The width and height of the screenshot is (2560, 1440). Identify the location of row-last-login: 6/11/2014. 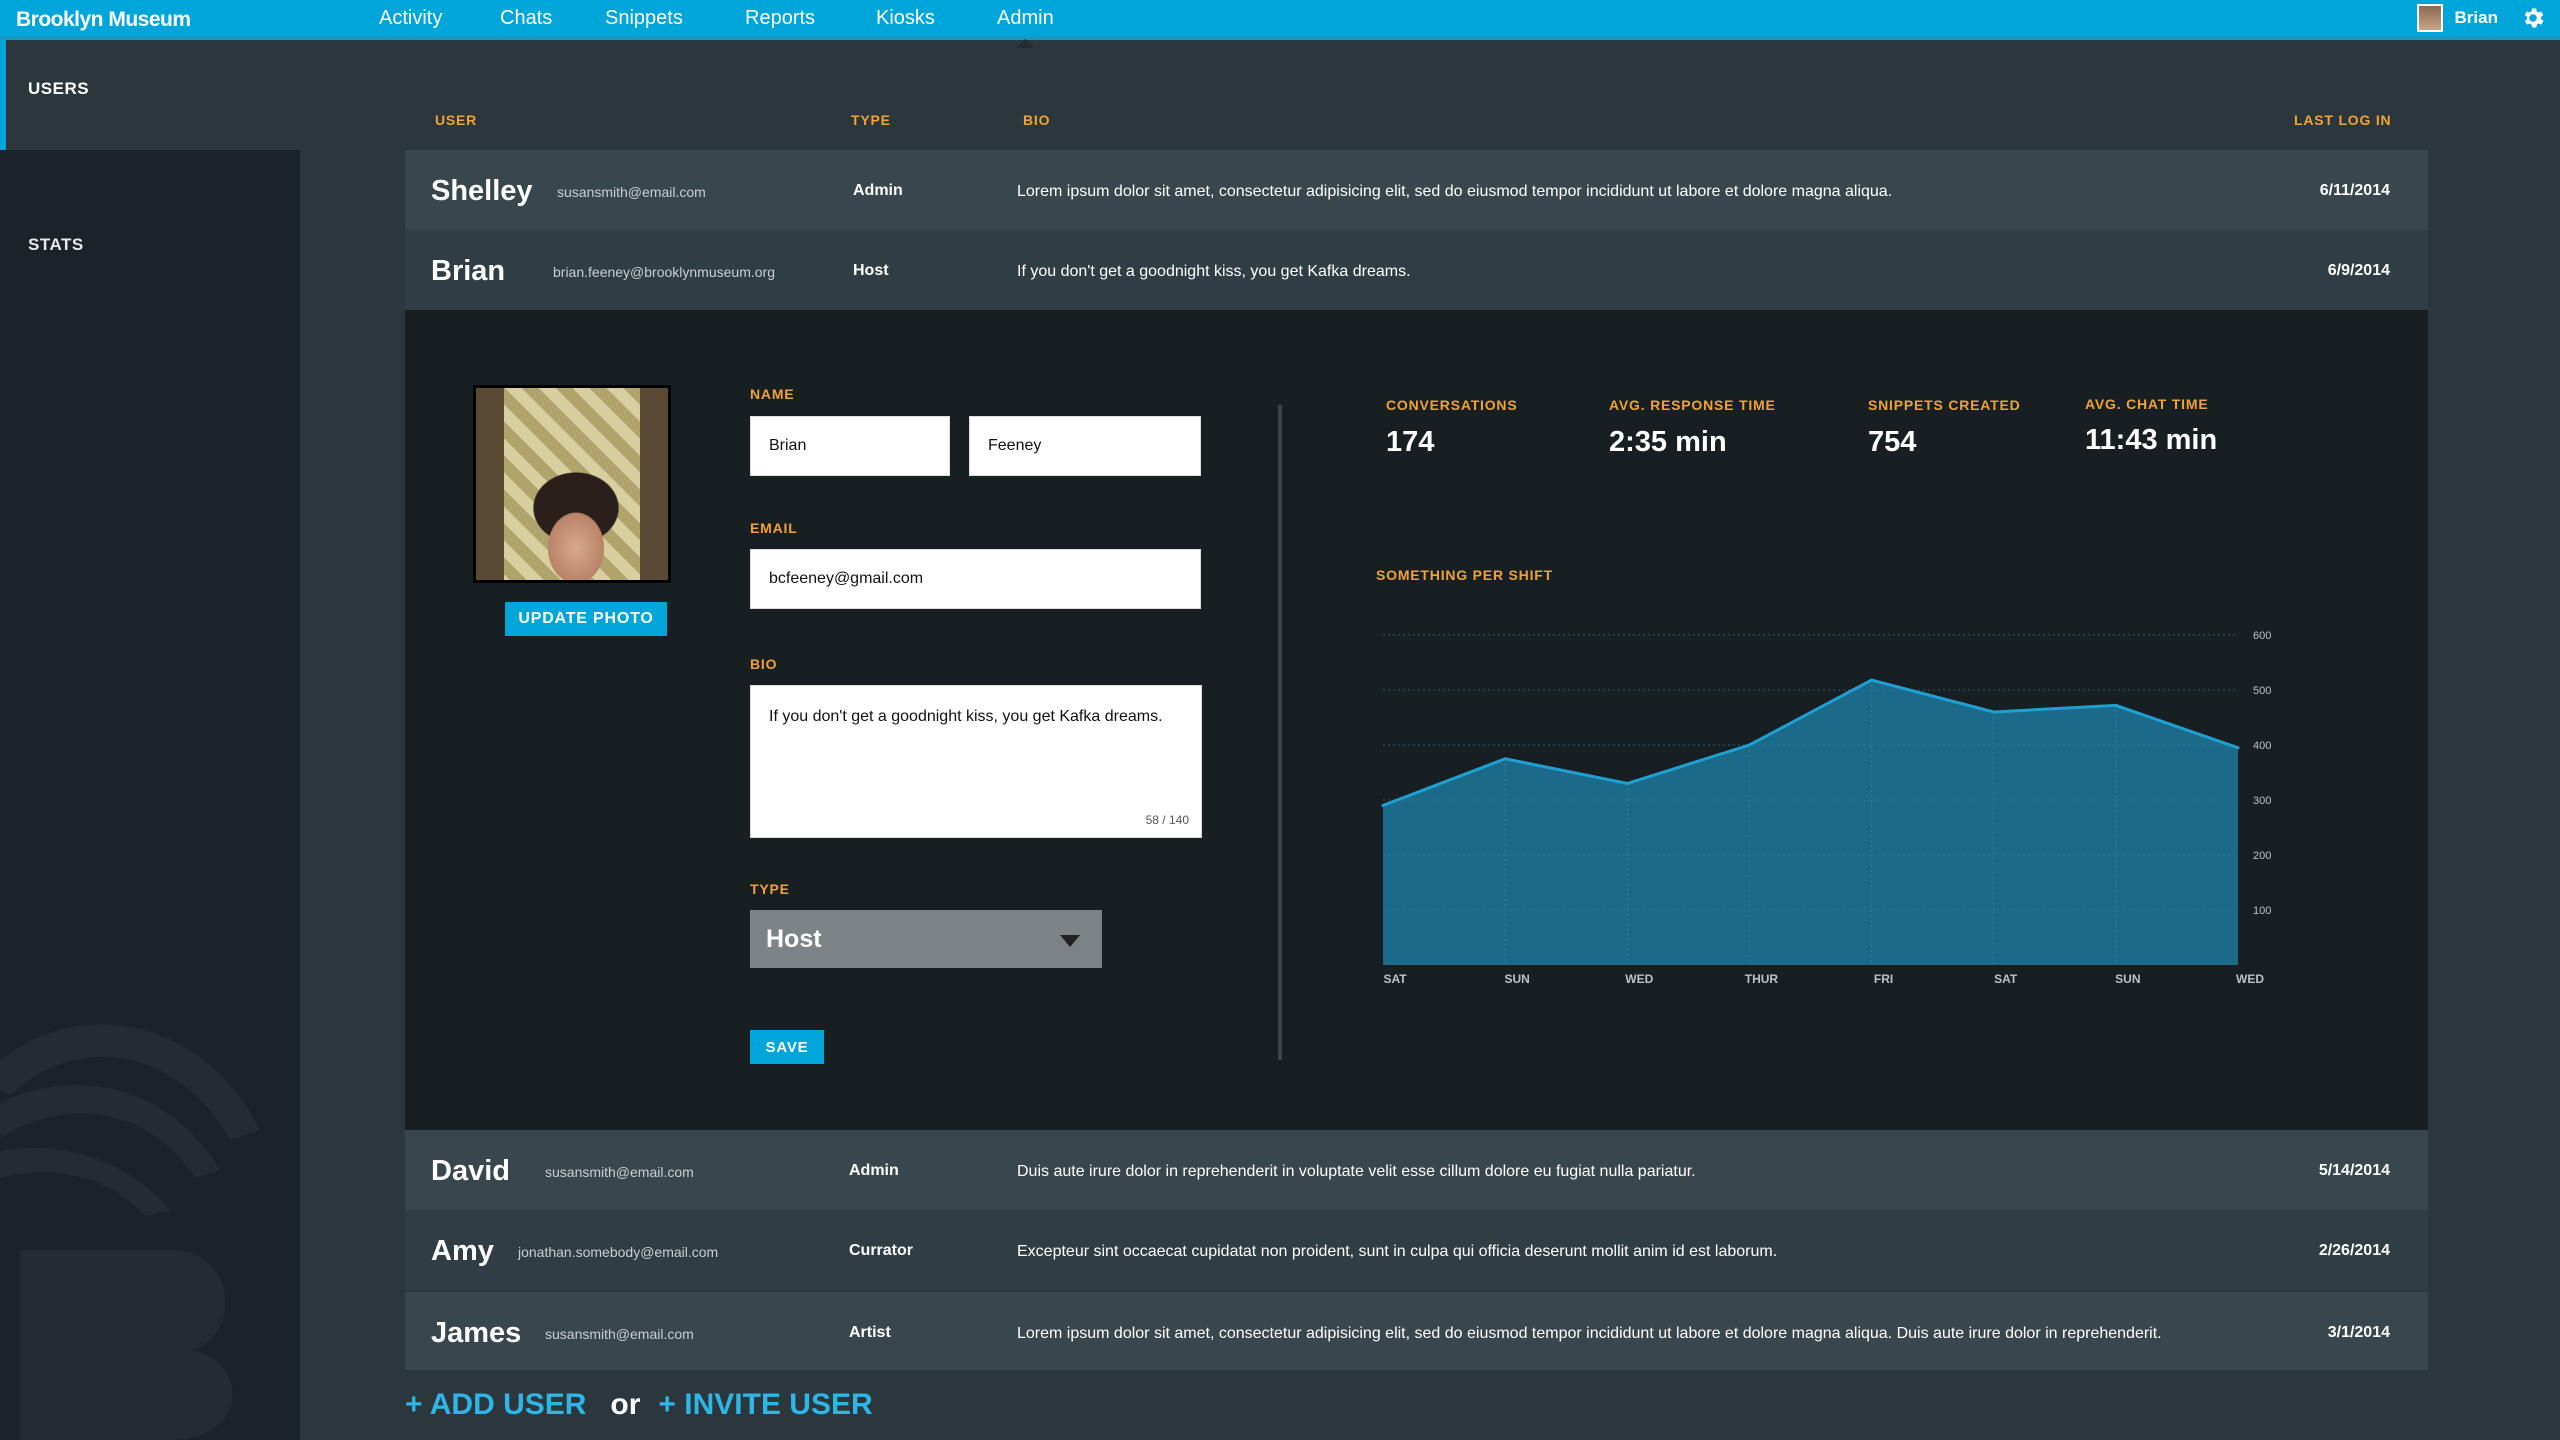
(2354, 190).